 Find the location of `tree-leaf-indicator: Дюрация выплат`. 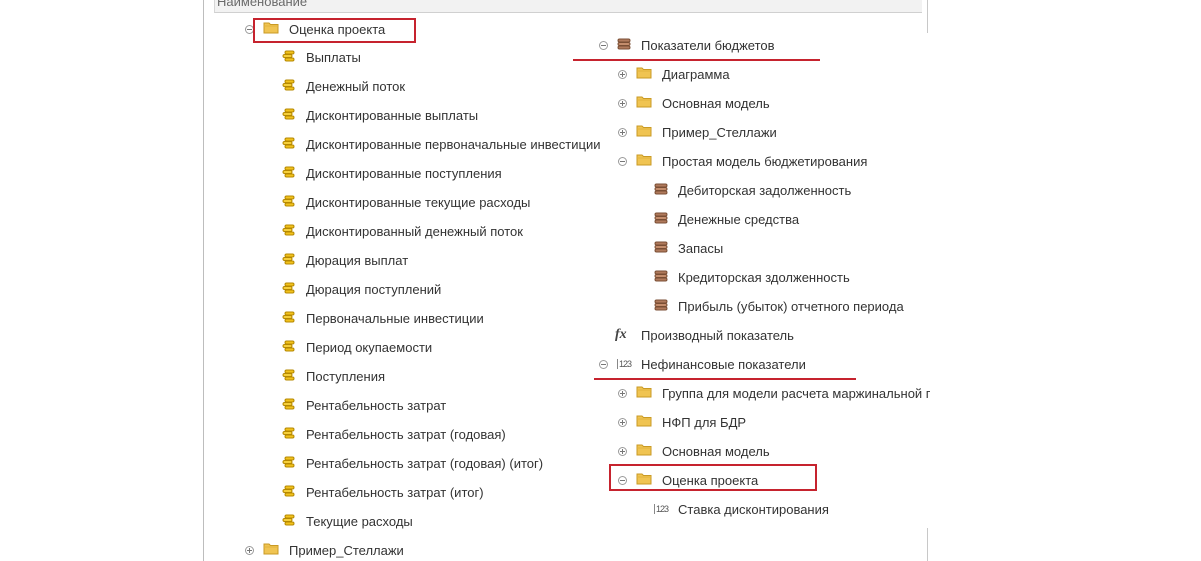

tree-leaf-indicator: Дюрация выплат is located at coordinates (344, 260).